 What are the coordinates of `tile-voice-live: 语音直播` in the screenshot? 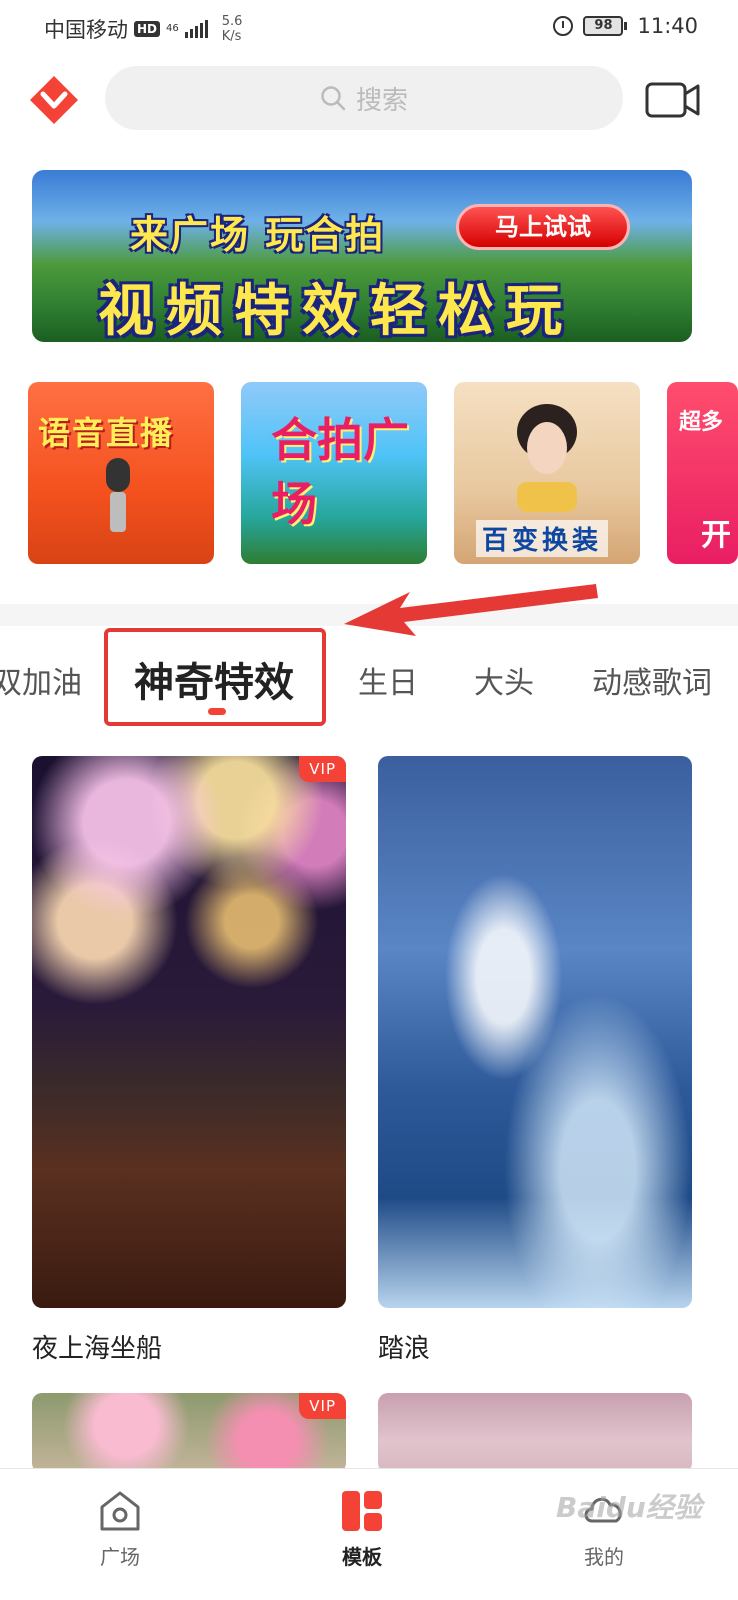 It's located at (121, 473).